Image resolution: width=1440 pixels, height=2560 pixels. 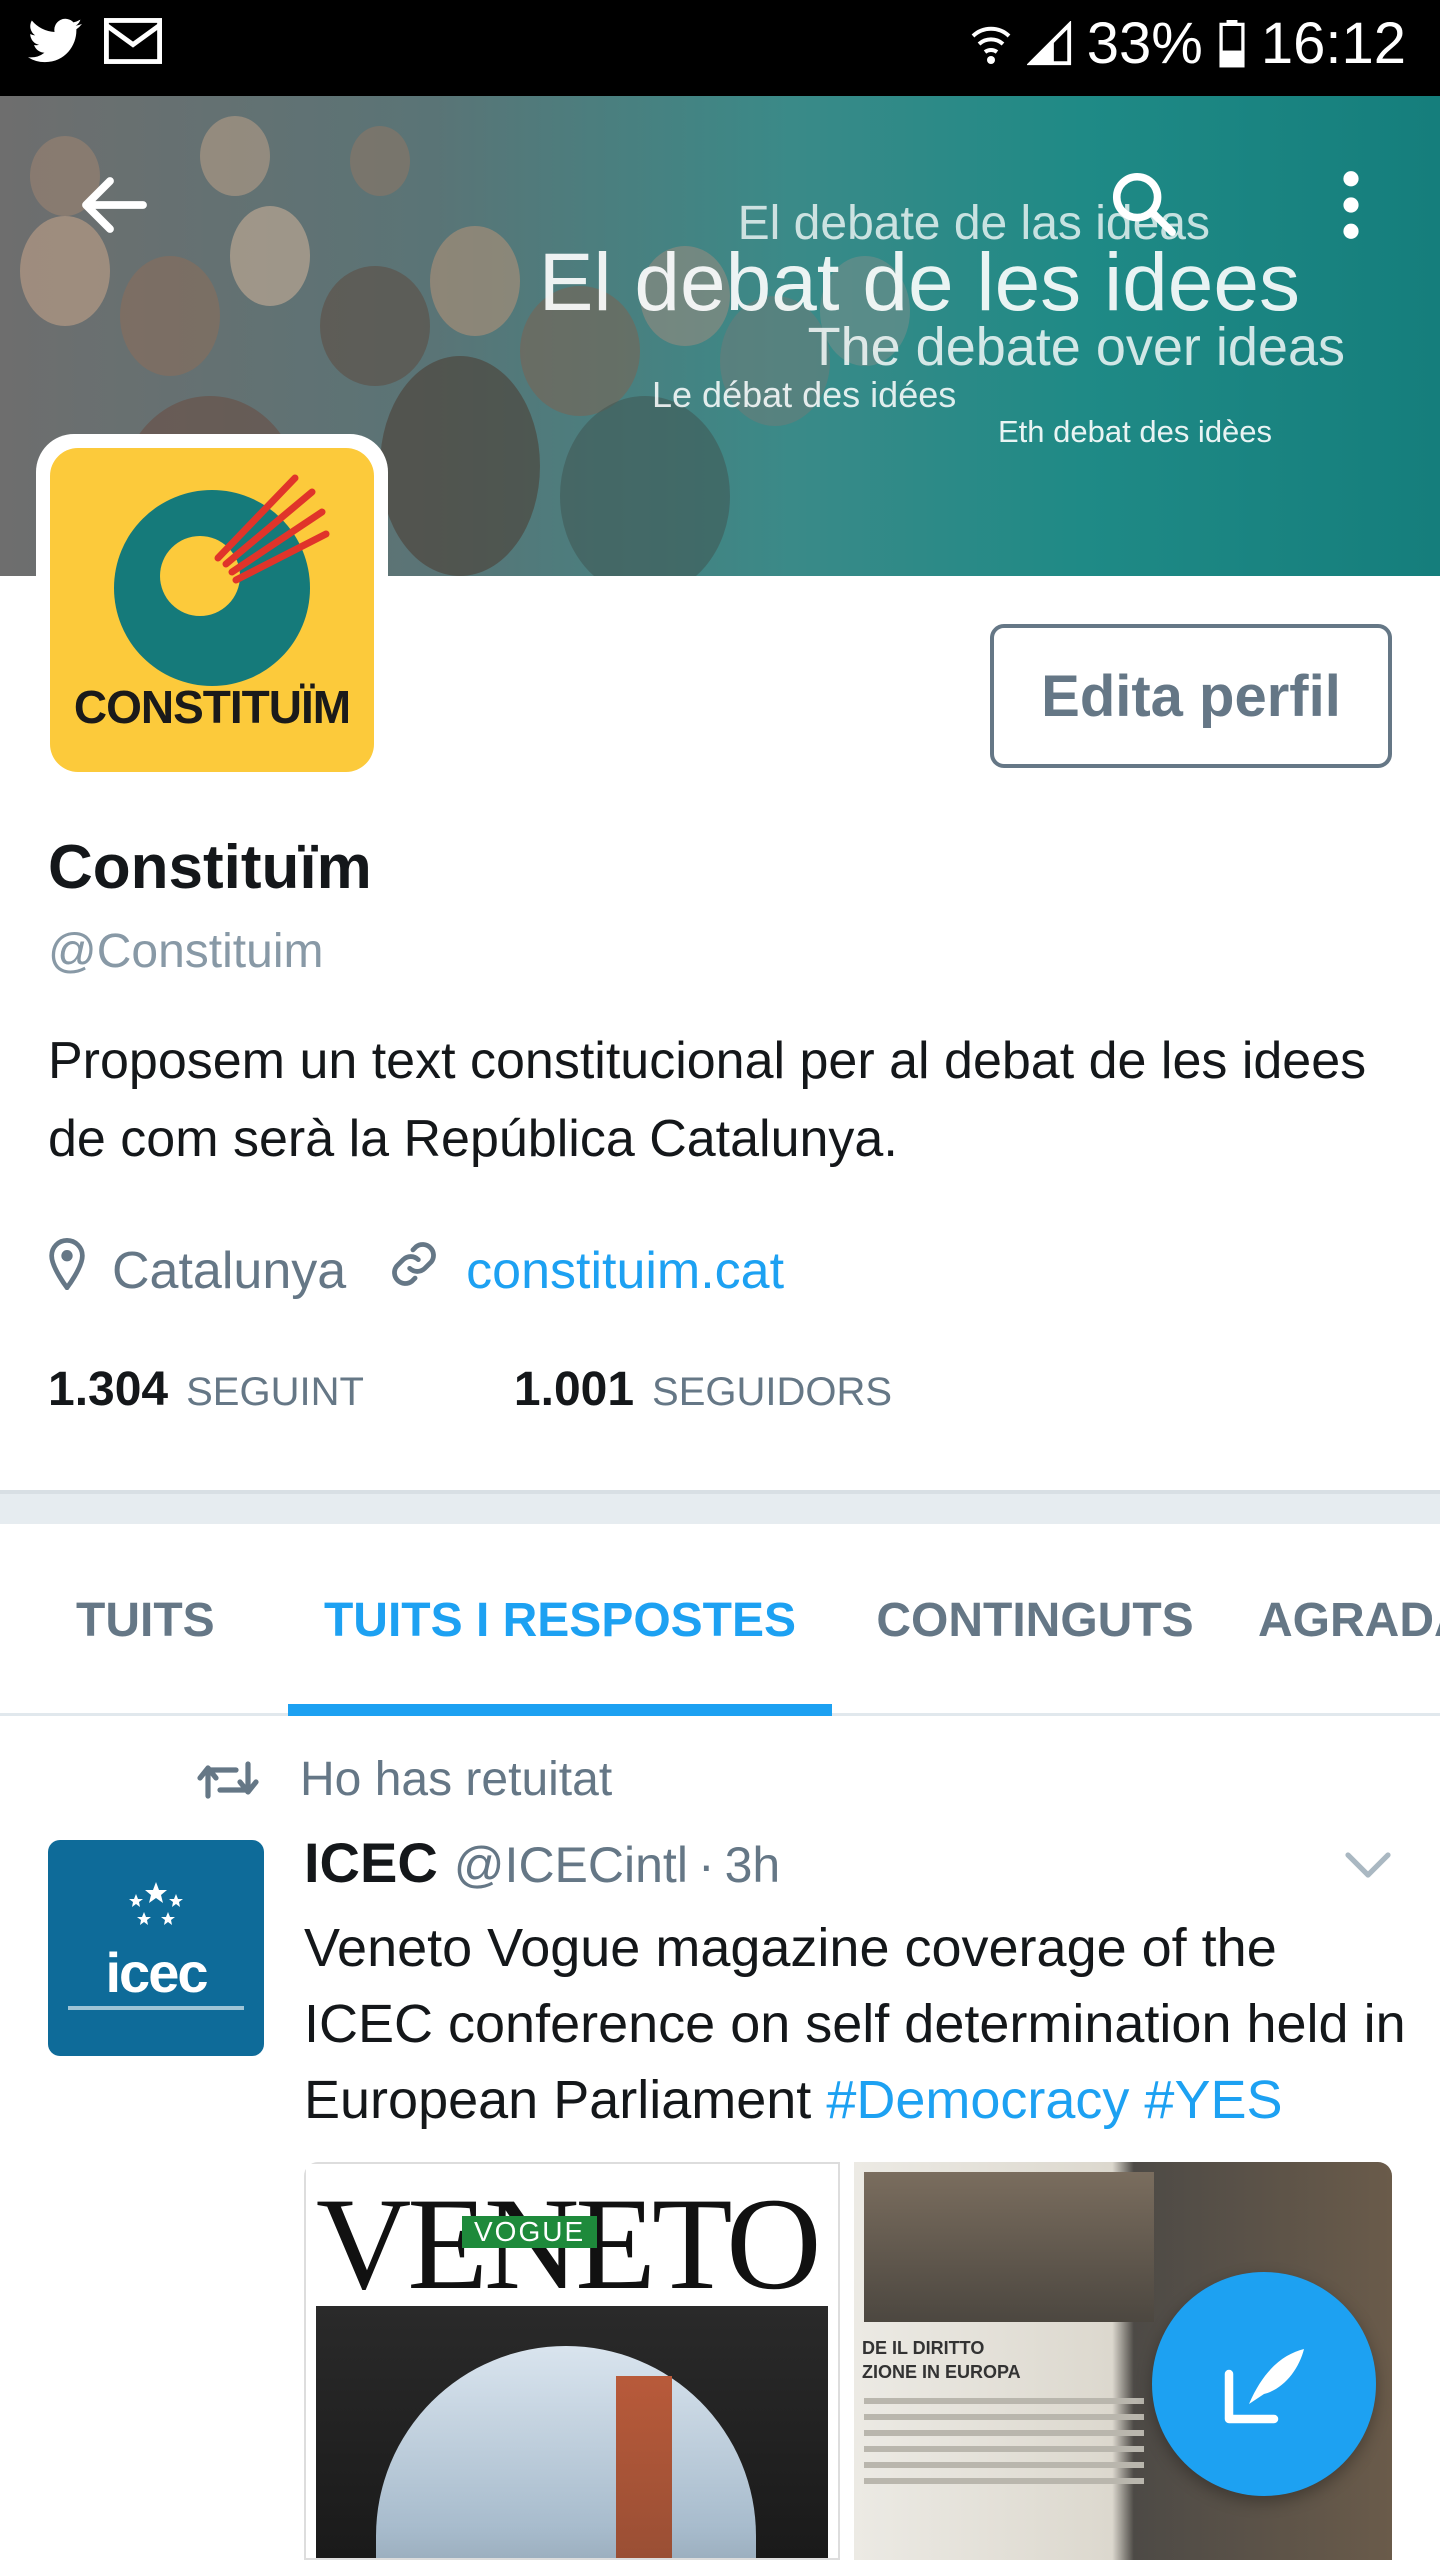 What do you see at coordinates (133, 41) in the screenshot?
I see `mail-icon` at bounding box center [133, 41].